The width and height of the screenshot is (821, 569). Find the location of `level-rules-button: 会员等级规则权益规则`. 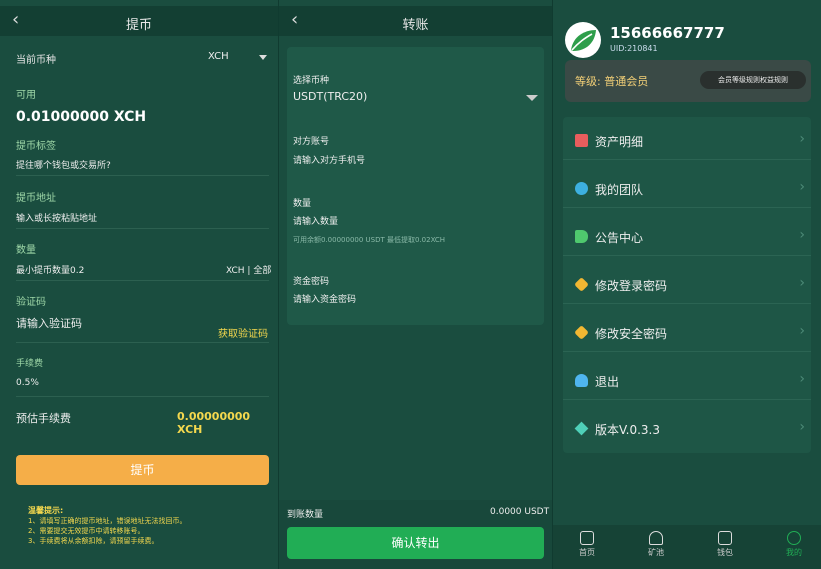

level-rules-button: 会员等级规则权益规则 is located at coordinates (753, 80).